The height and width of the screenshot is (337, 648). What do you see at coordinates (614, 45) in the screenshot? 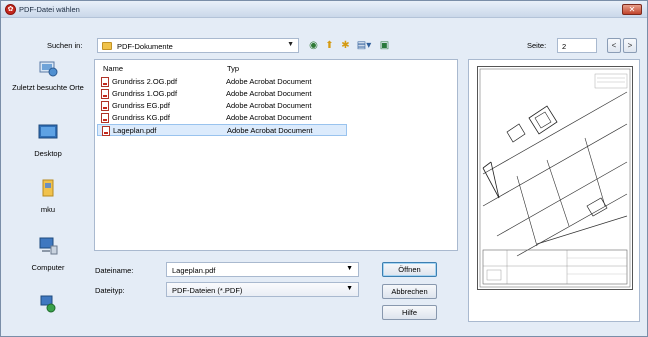
I see `prev-page-button: <` at bounding box center [614, 45].